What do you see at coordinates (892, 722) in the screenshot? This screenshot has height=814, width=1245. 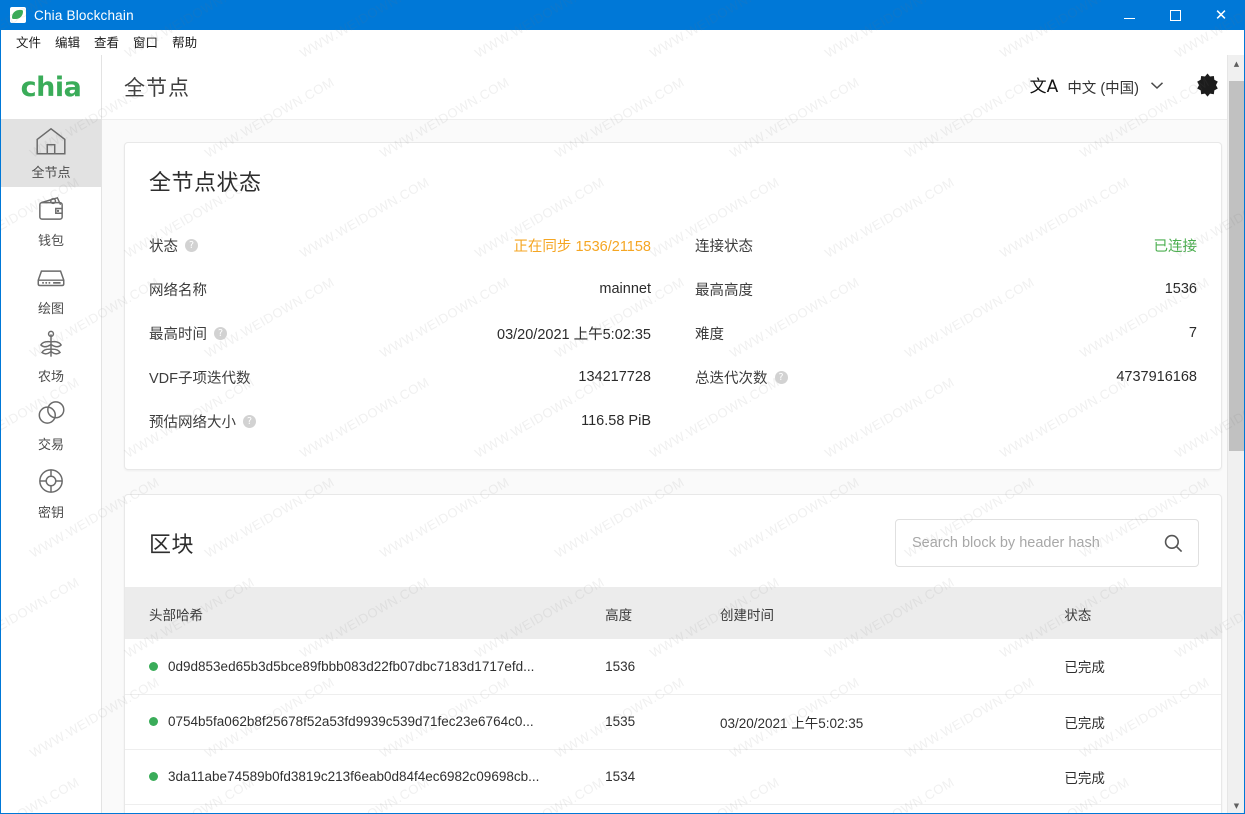 I see `cell-created-time: 03/20/2021 上午5:02:35` at bounding box center [892, 722].